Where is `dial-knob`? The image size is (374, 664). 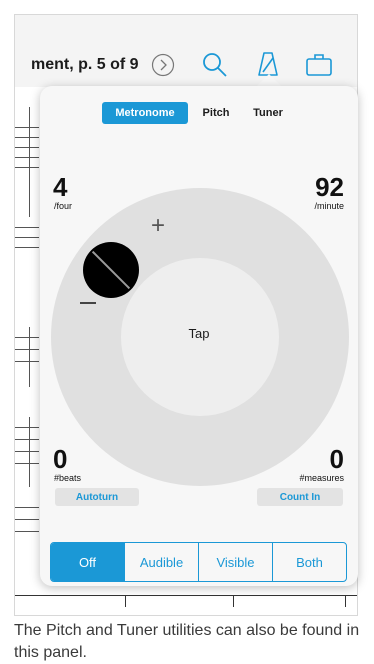
dial-knob is located at coordinates (111, 270).